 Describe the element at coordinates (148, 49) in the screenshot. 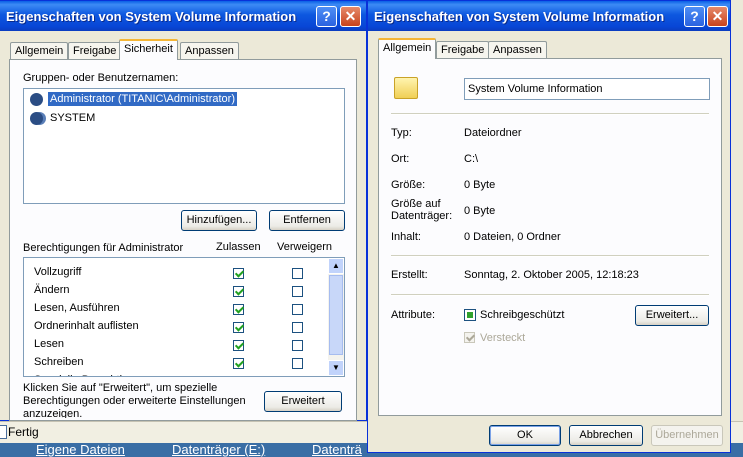

I see `tab-sicherheit: Sicherheit` at that location.